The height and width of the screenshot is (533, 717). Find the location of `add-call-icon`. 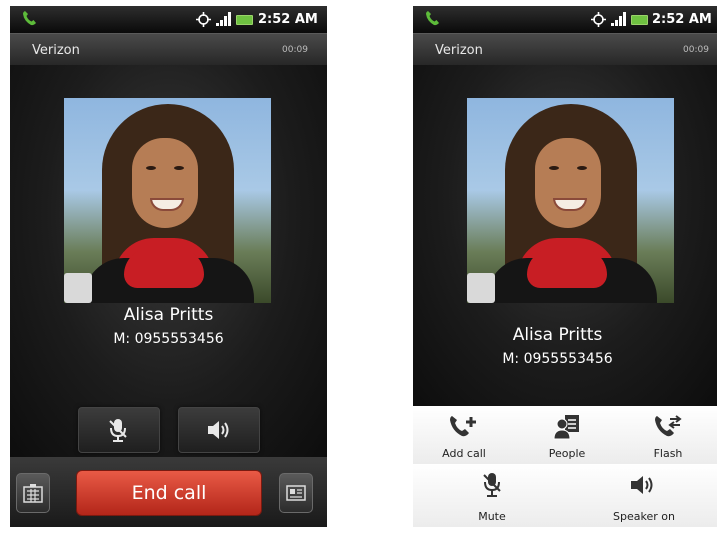

add-call-icon is located at coordinates (463, 426).